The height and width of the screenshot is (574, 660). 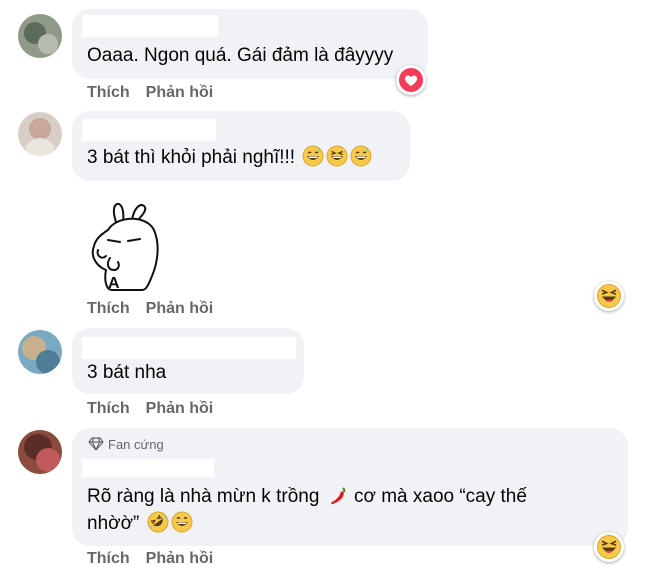 What do you see at coordinates (114, 283) in the screenshot?
I see `svg-text: A` at bounding box center [114, 283].